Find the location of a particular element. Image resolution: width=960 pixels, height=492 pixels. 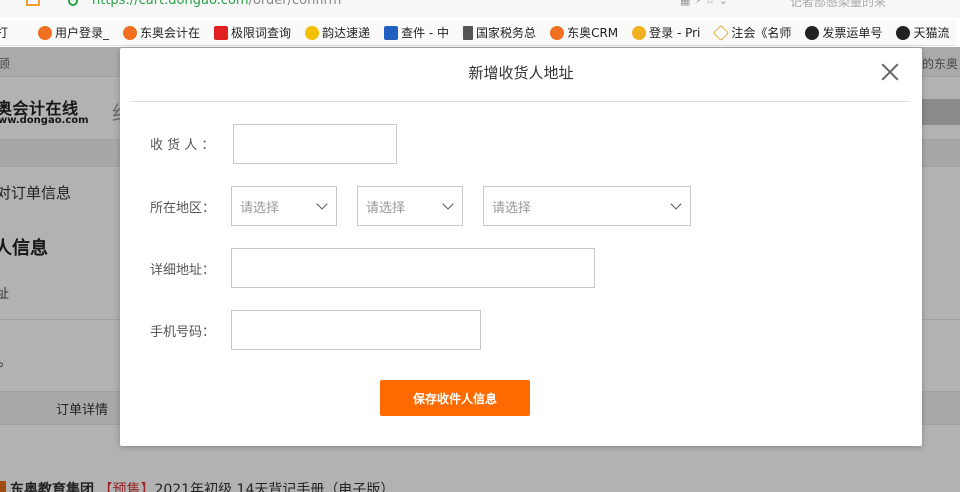

bookmark-item: 用户登录_ is located at coordinates (73, 32).